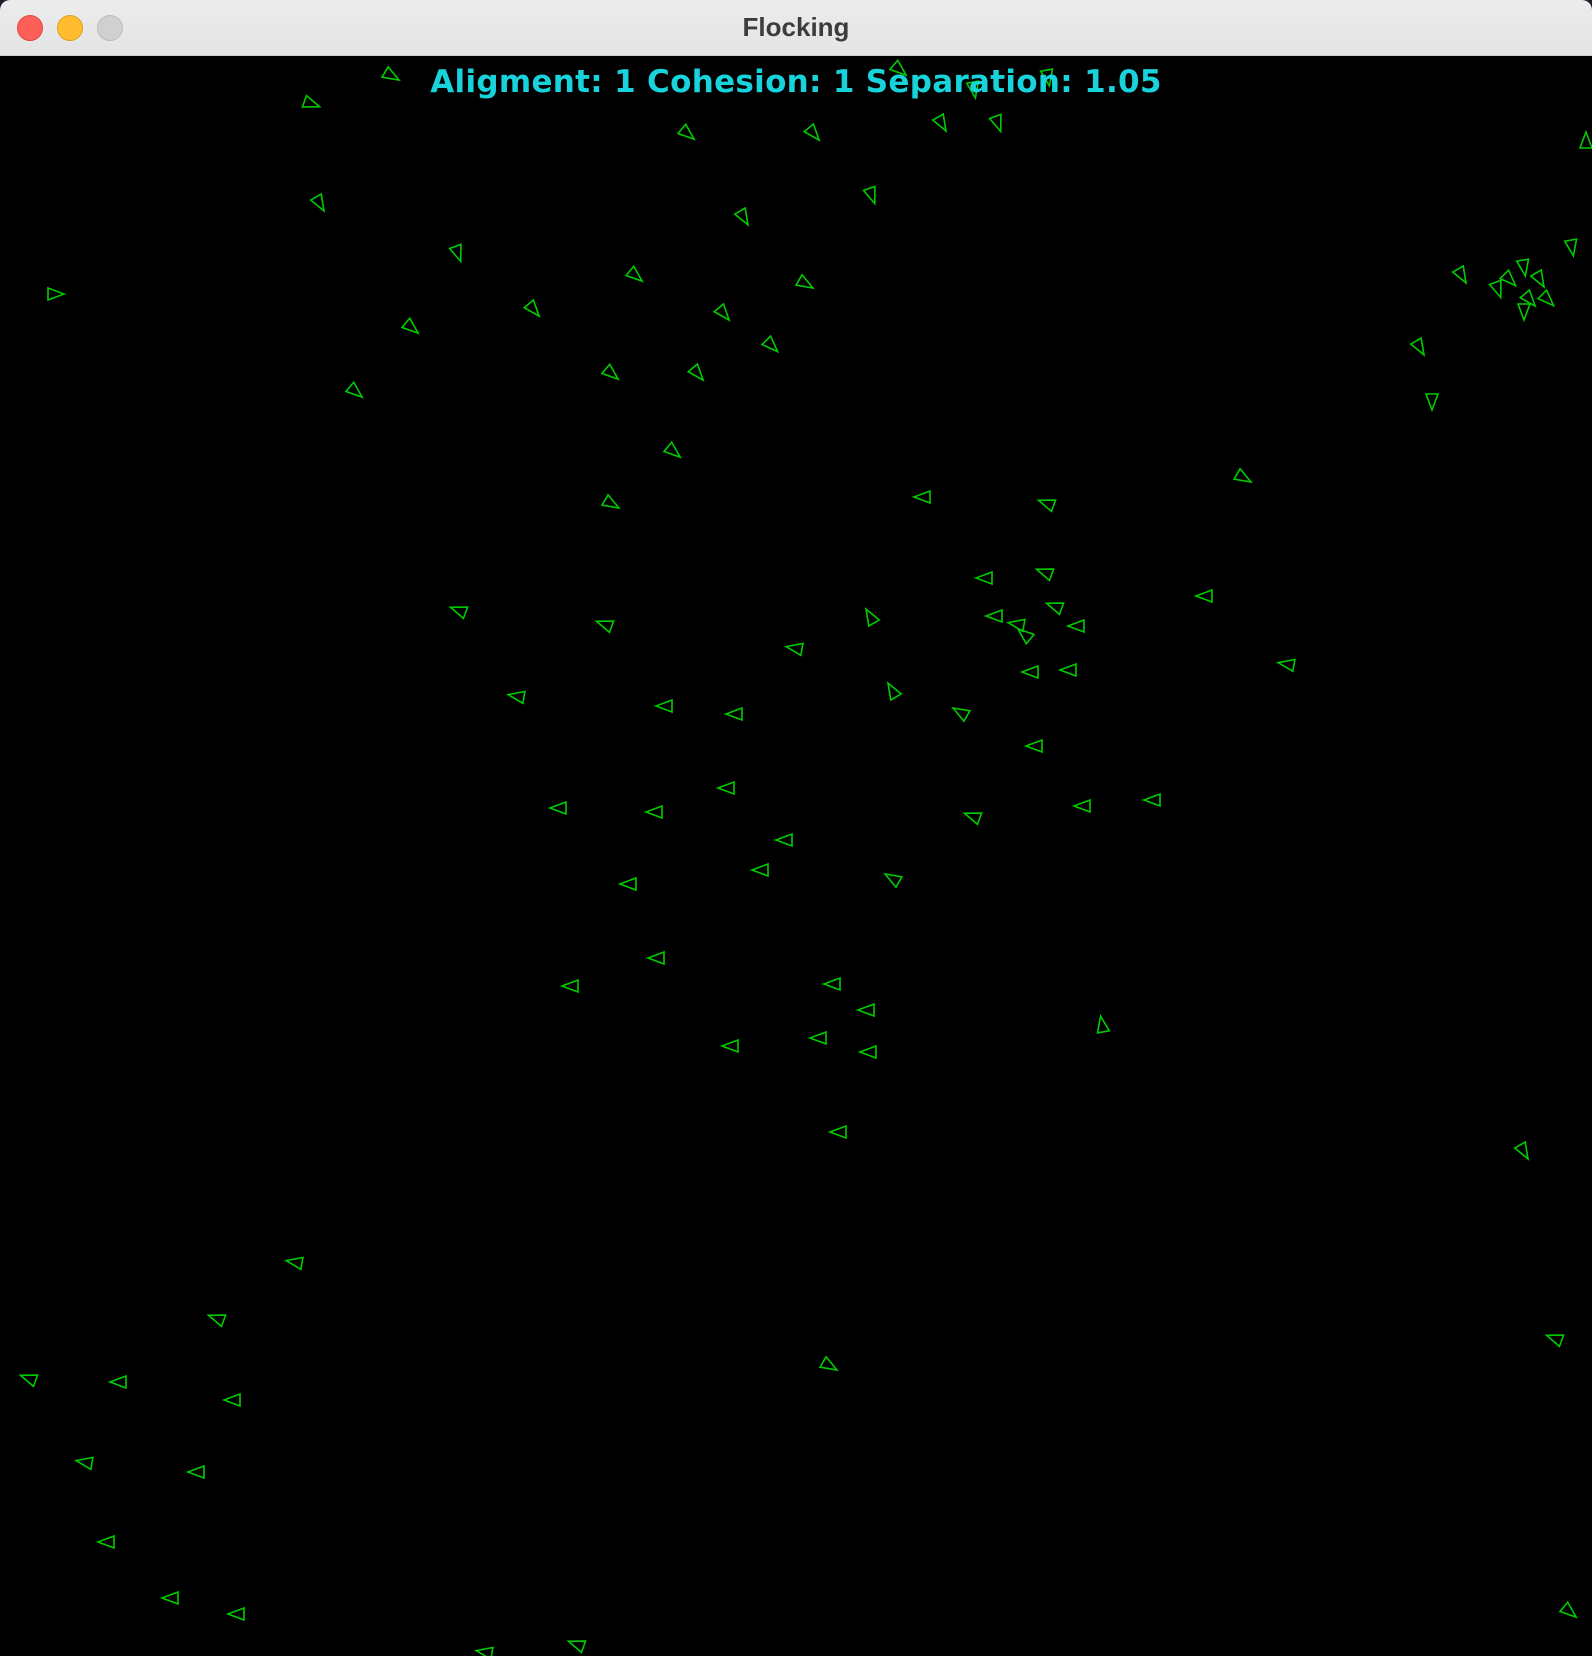  Describe the element at coordinates (70, 28) in the screenshot. I see `minimize-icon` at that location.